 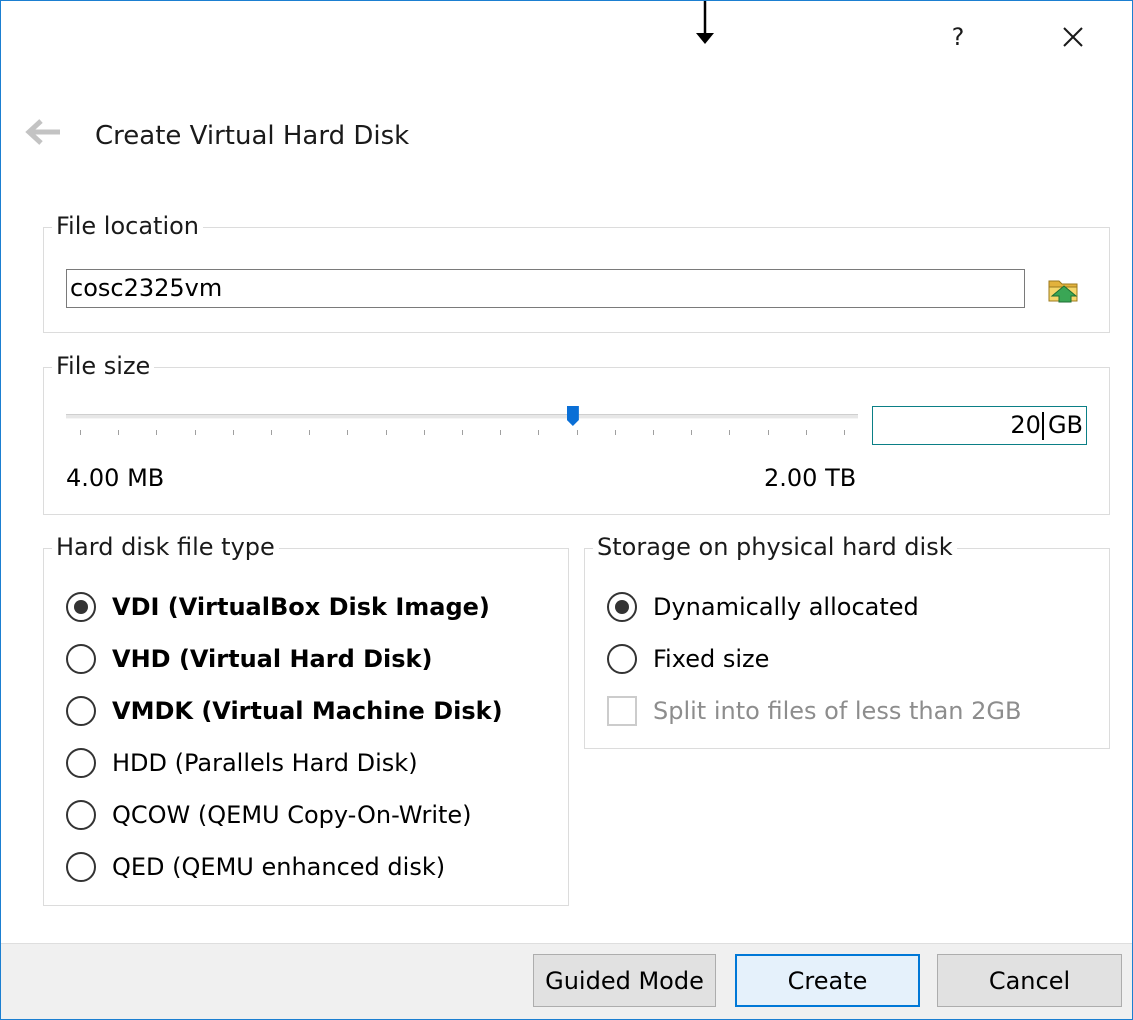 I want to click on storage-option-fixed: Fixed size, so click(x=688, y=659).